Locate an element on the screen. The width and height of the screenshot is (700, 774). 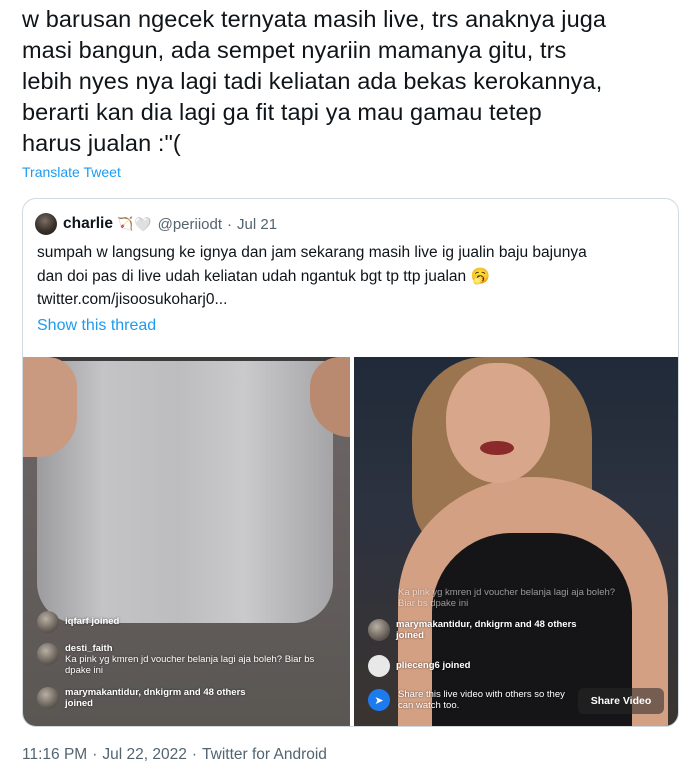
live-comment: plieceng6 joined is located at coordinates (419, 666).